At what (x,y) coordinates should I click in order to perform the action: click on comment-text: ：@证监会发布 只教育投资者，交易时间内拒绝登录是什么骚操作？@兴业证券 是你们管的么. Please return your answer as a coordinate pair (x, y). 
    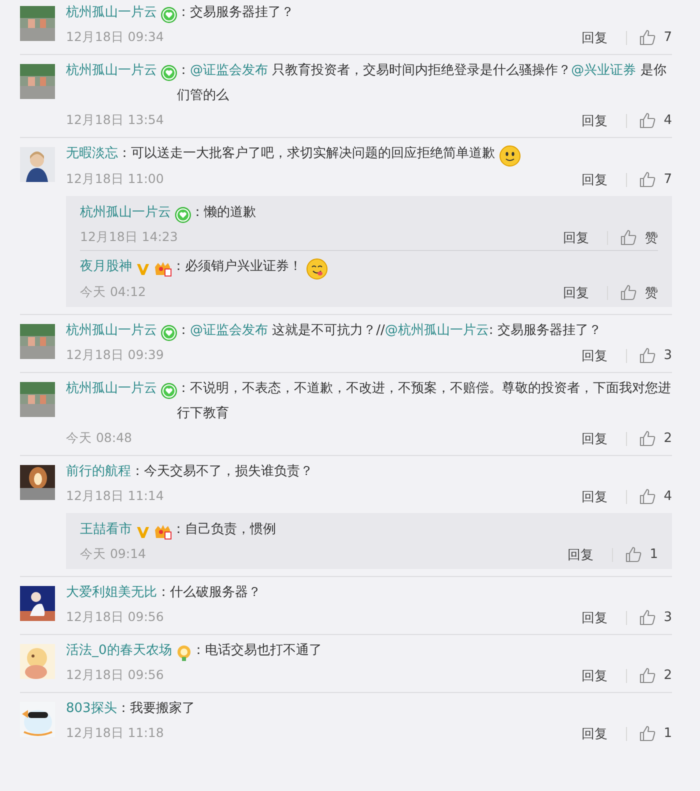
    Looking at the image, I should click on (422, 83).